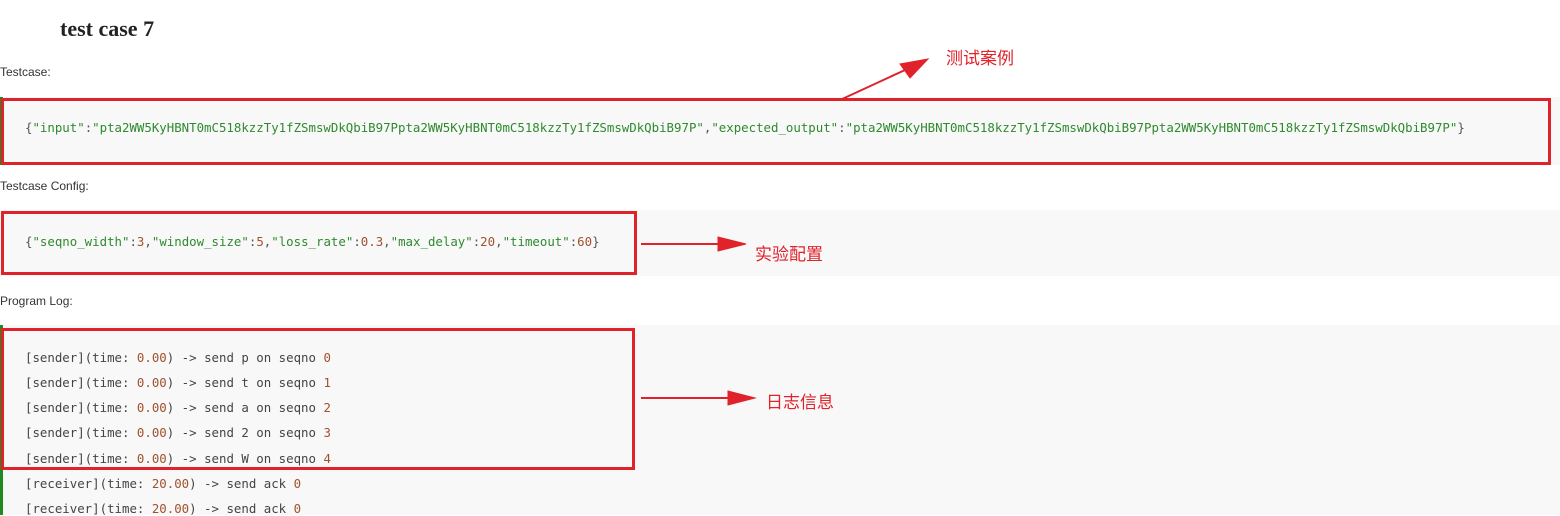  What do you see at coordinates (732, 244) in the screenshot?
I see `config-arrow-head` at bounding box center [732, 244].